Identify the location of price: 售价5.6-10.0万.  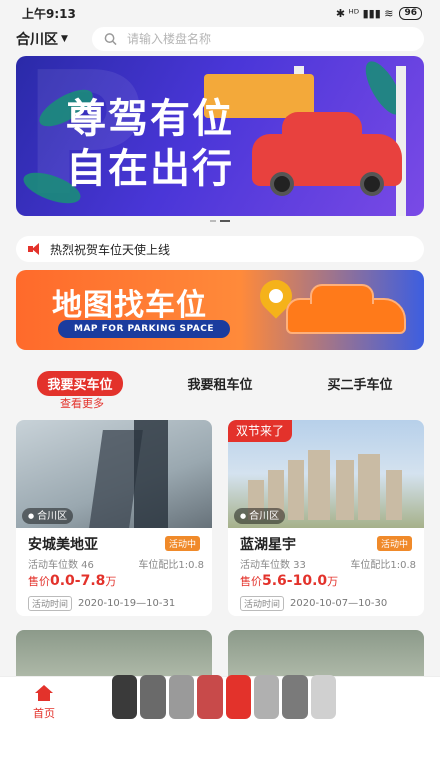
(289, 581).